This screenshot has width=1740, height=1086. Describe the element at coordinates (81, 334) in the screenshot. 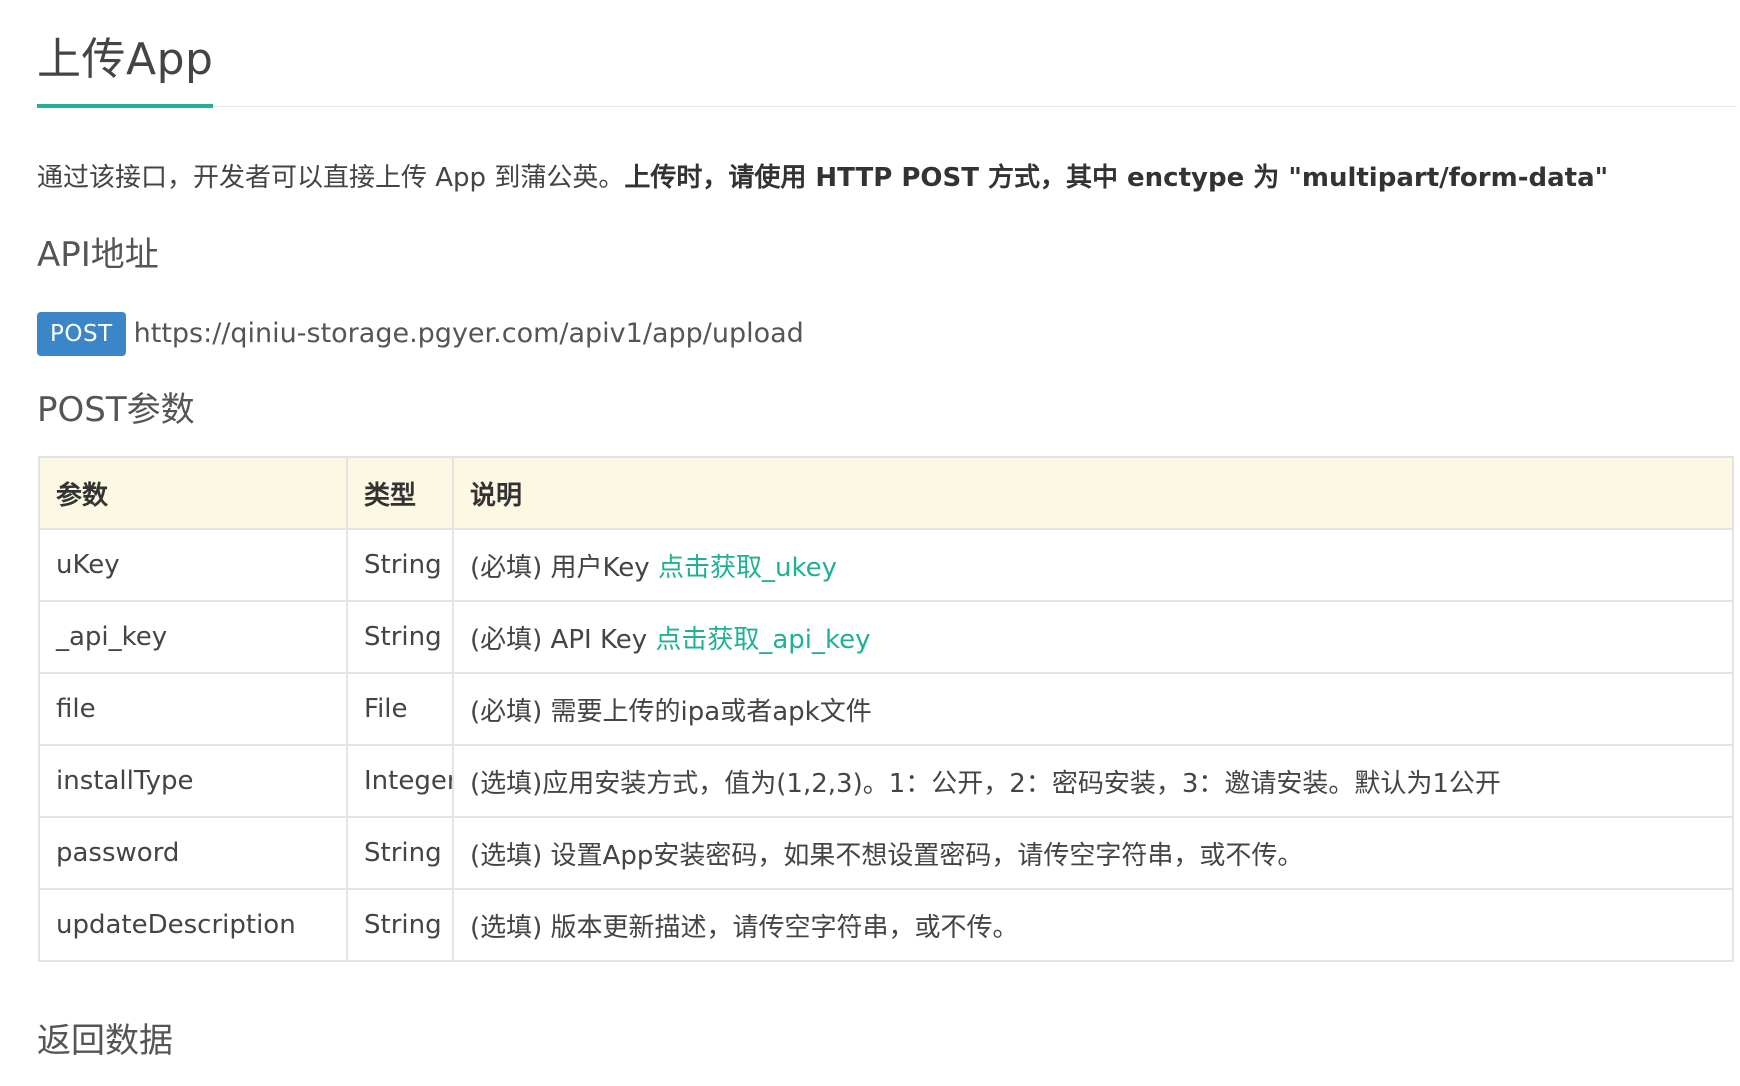

I see `http-method-badge: POST` at that location.